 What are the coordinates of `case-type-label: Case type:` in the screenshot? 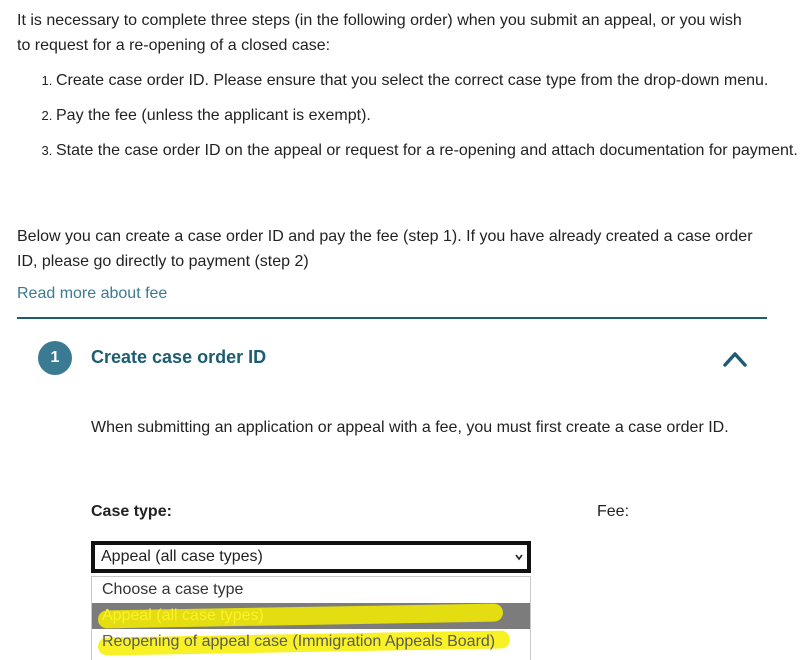 It's located at (131, 511).